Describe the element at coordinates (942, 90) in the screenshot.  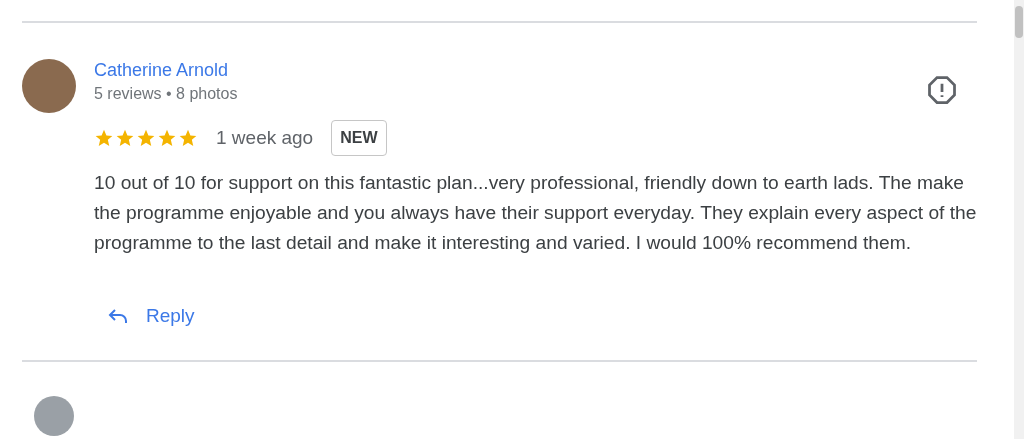
I see `report-icon` at that location.